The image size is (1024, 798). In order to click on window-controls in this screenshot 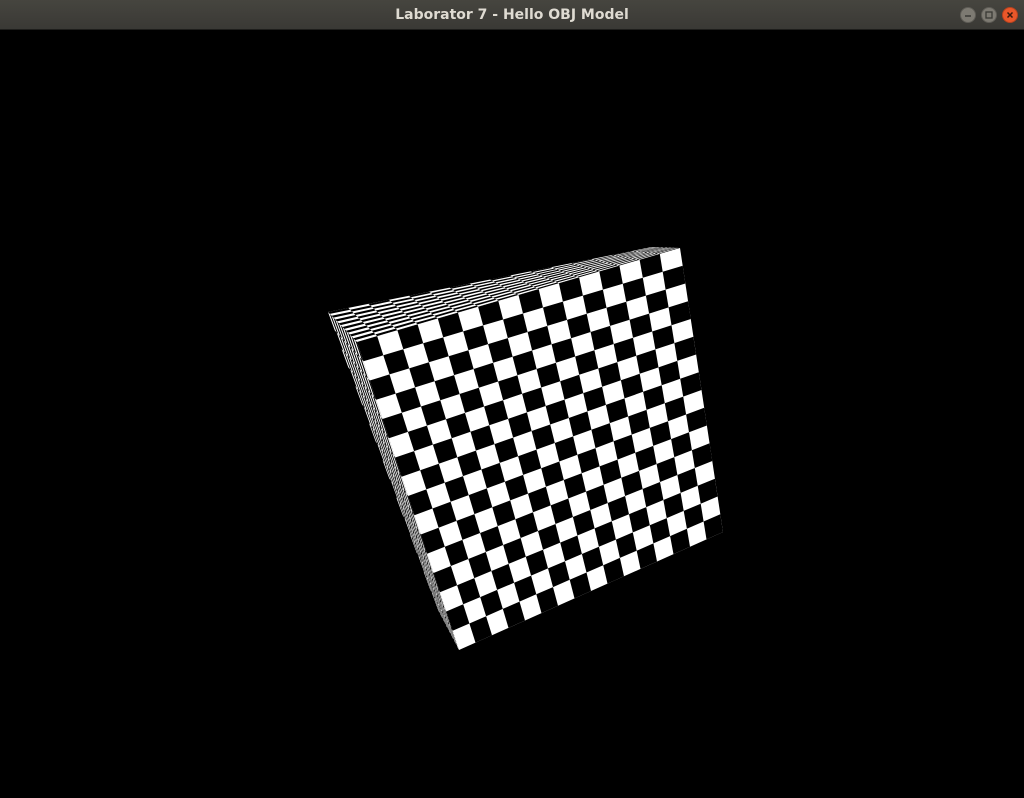, I will do `click(989, 15)`.